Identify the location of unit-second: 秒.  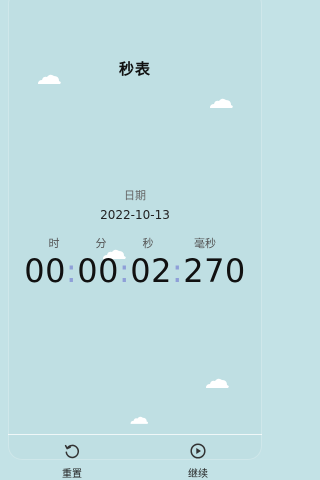
(148, 243).